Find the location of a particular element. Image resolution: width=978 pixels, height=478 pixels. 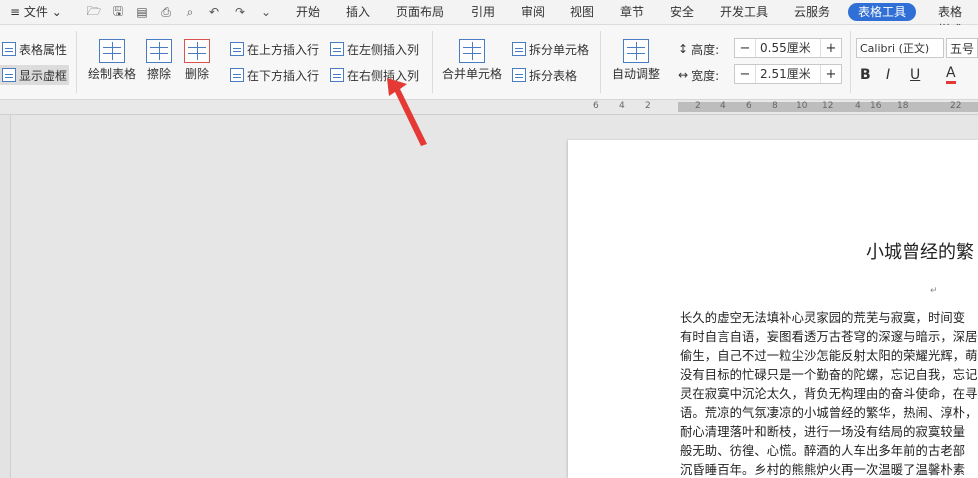

tab-insert: 插入 is located at coordinates (358, 12).